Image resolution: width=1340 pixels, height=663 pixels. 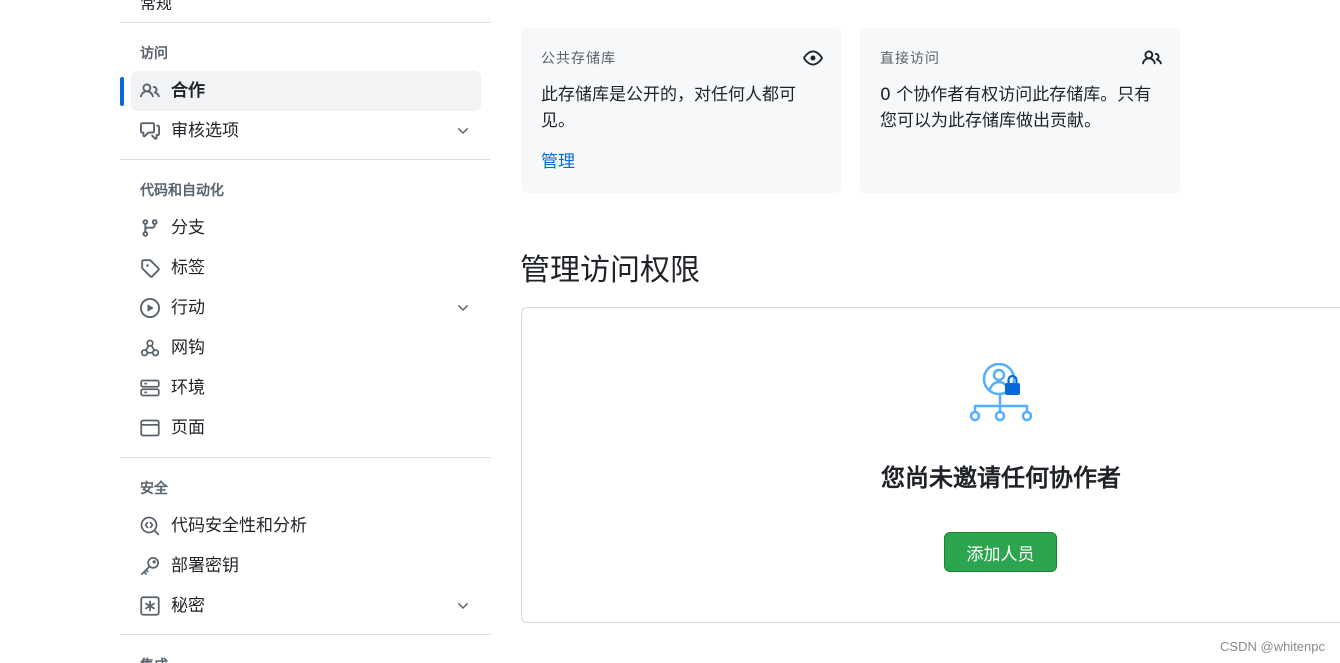 What do you see at coordinates (122, 91) in the screenshot?
I see `active-indicator` at bounding box center [122, 91].